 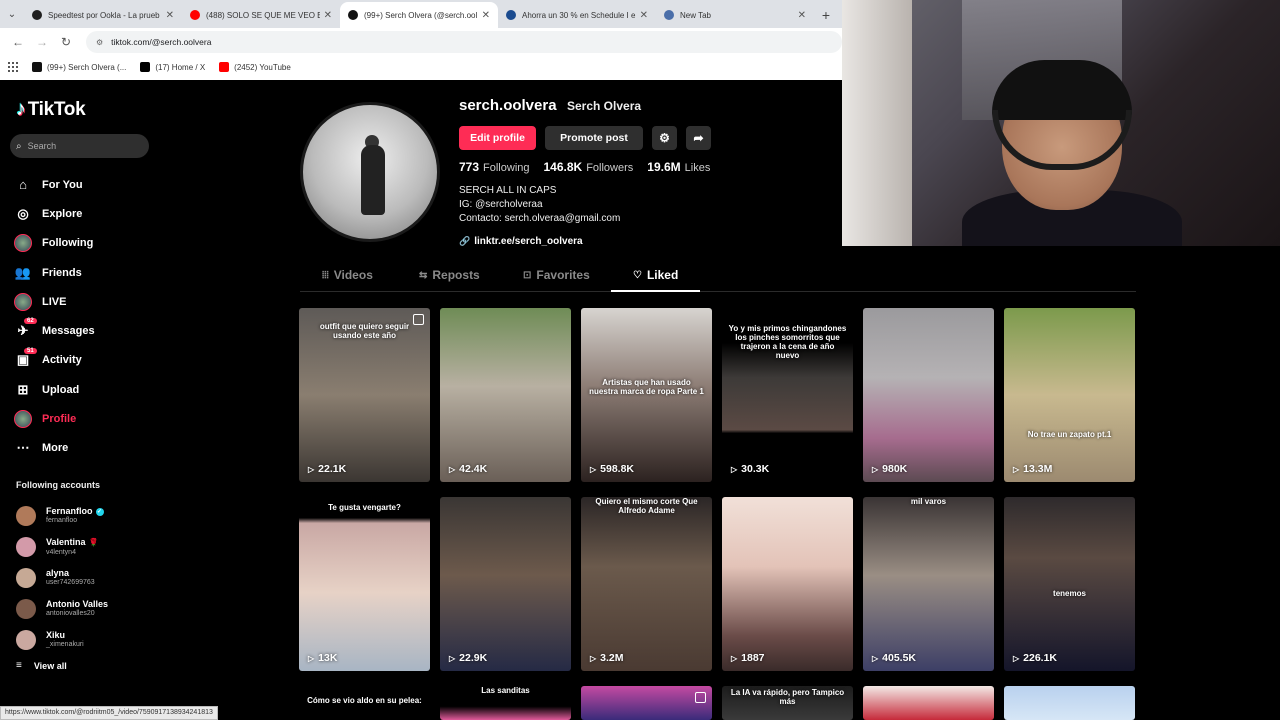 What do you see at coordinates (698, 138) in the screenshot?
I see `share-icon: ➦` at bounding box center [698, 138].